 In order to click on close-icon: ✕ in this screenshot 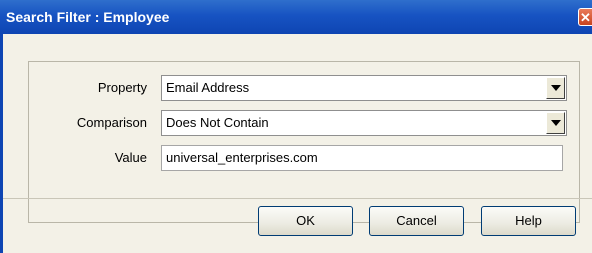, I will do `click(585, 17)`.